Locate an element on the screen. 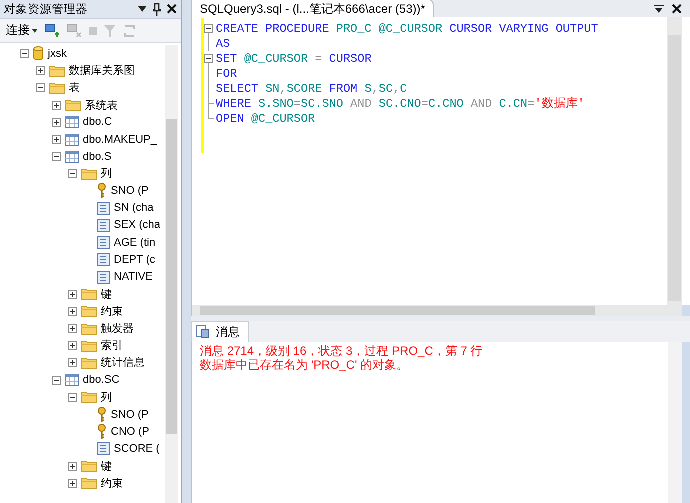  code-line: SELECT SN,SCORE FROM S,SC,C is located at coordinates (312, 89).